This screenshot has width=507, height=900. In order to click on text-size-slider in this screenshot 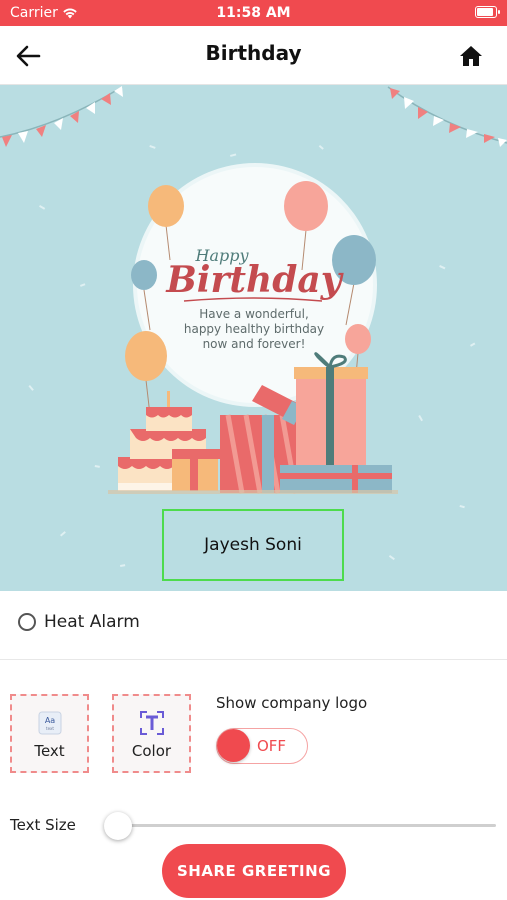, I will do `click(300, 826)`.